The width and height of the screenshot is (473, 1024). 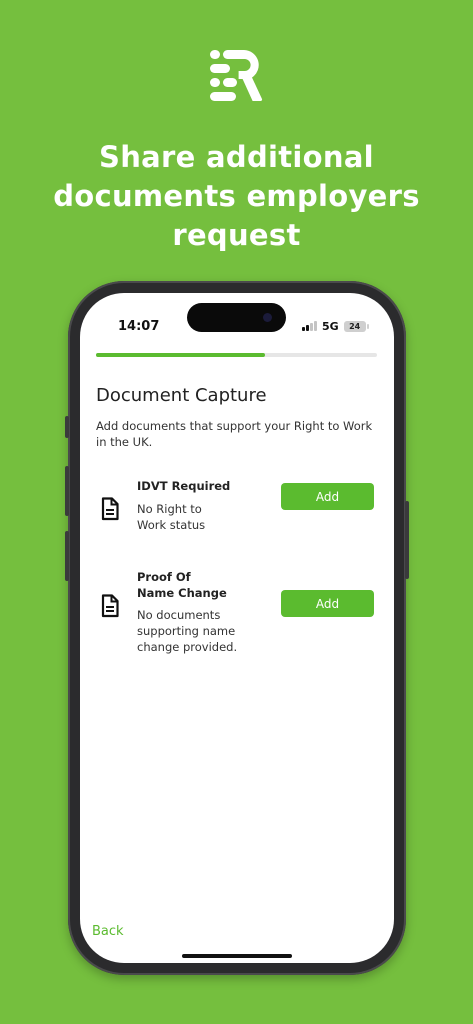 I want to click on network-label: 5G, so click(x=330, y=326).